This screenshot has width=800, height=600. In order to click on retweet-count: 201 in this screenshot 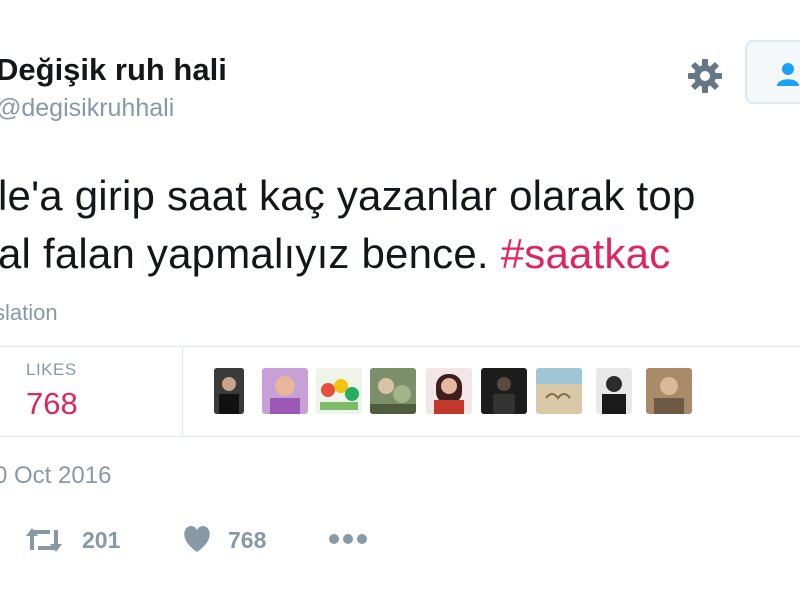, I will do `click(101, 540)`.